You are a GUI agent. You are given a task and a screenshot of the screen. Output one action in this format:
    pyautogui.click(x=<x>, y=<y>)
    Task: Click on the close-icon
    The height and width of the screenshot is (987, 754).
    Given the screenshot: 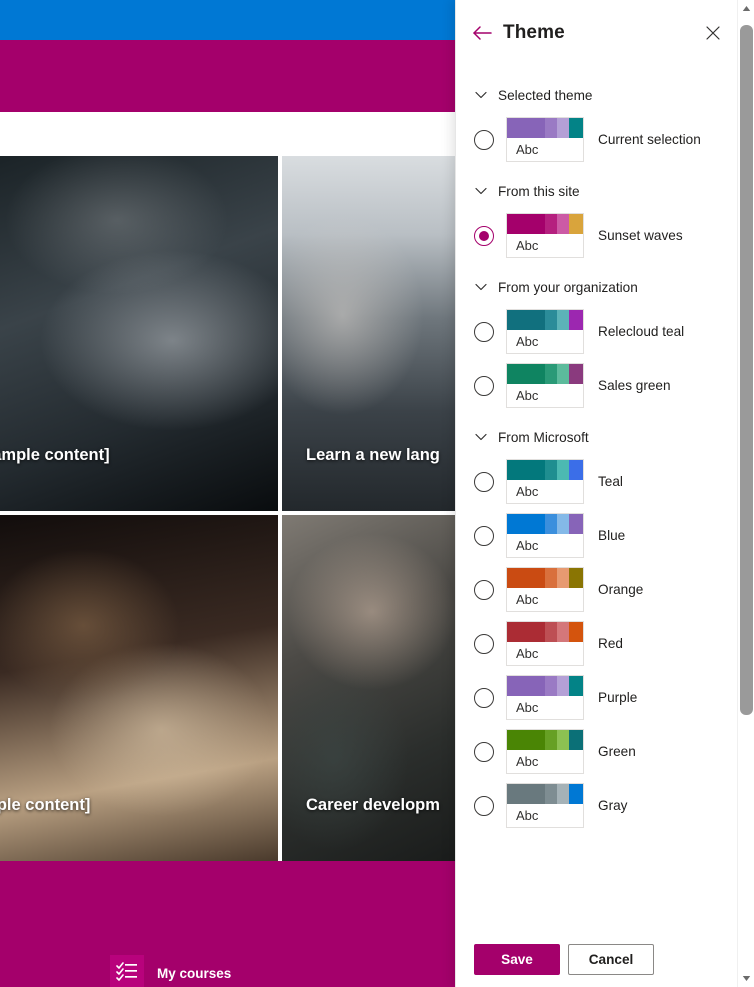 What is the action you would take?
    pyautogui.click(x=713, y=33)
    